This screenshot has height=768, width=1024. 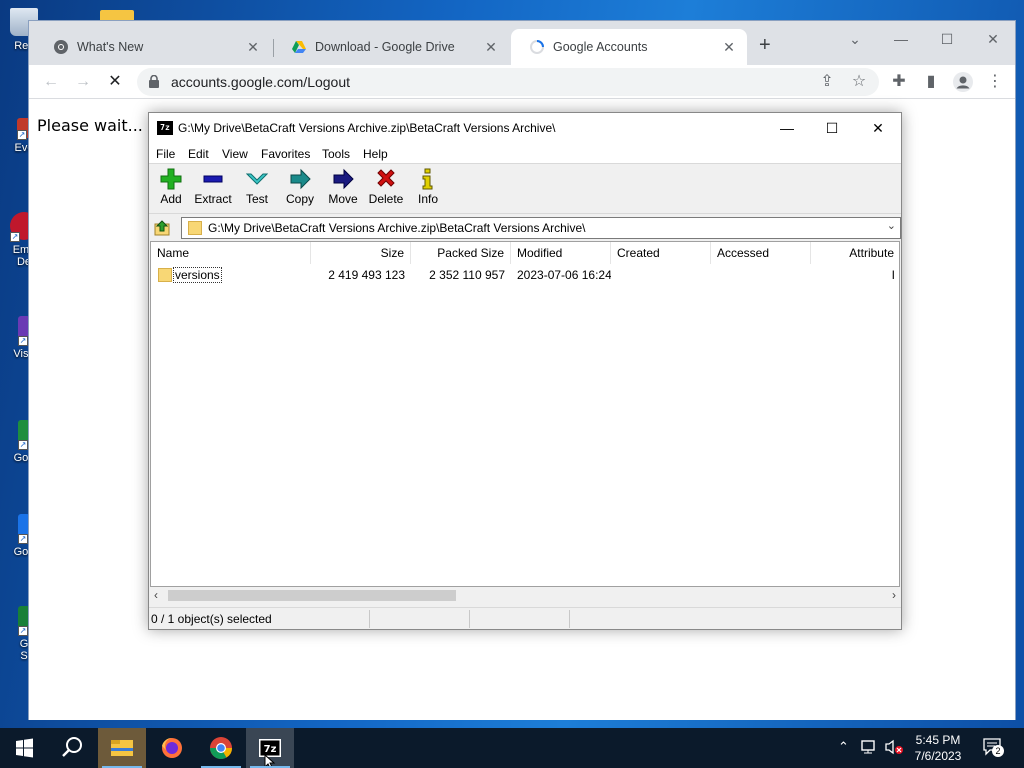 What do you see at coordinates (891, 225) in the screenshot?
I see `chevron-down-icon: ⌄` at bounding box center [891, 225].